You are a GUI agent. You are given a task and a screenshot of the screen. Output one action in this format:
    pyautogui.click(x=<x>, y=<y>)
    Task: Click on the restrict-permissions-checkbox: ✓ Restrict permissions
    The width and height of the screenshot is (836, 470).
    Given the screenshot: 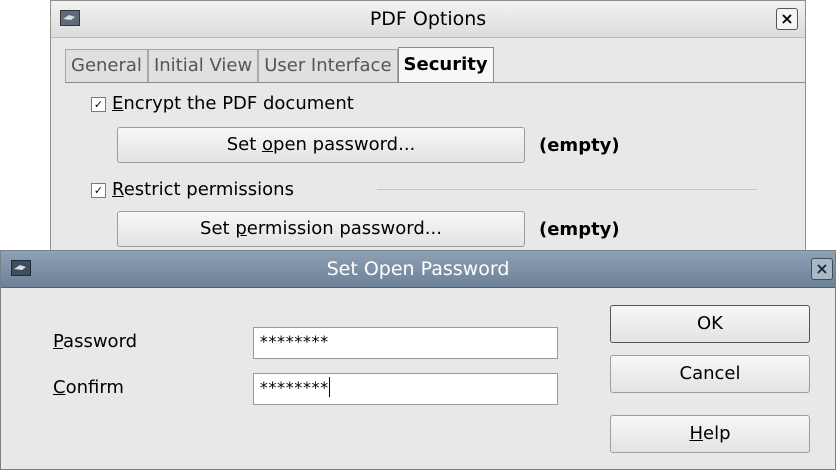 What is the action you would take?
    pyautogui.click(x=192, y=189)
    